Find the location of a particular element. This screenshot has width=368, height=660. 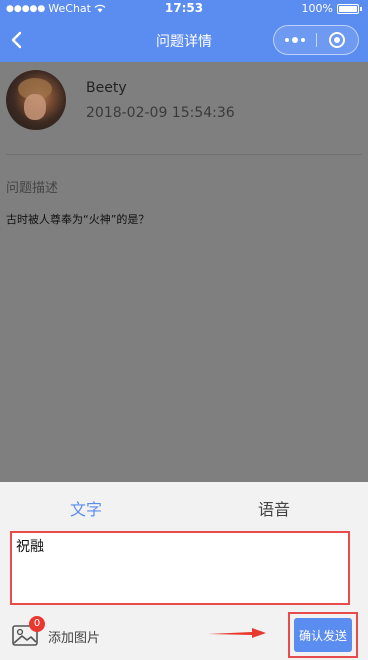

question-time: 2018-02-09 15:54:36 is located at coordinates (160, 113).